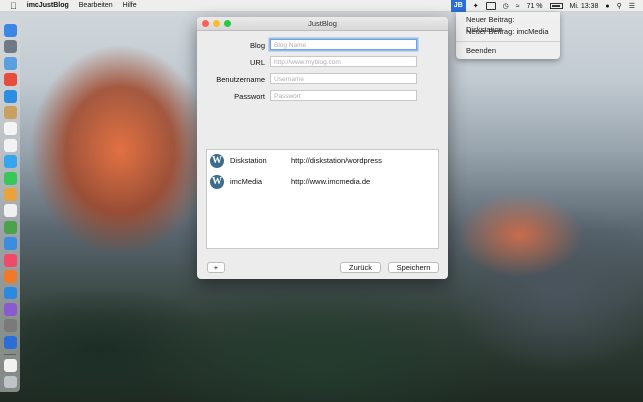 The image size is (643, 402). I want to click on trash-icon, so click(10, 382).